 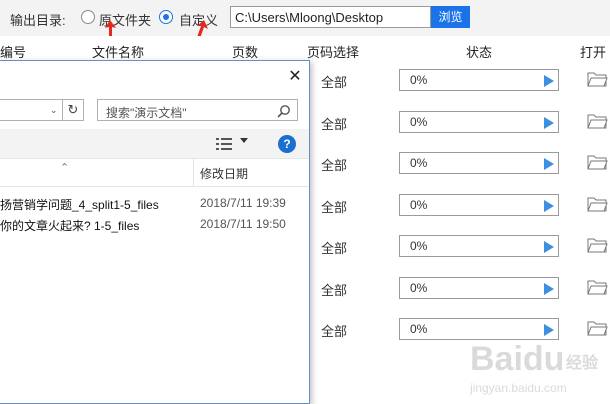 I want to click on output-directory-bar: 输出目录: 原文件夹 自定义 浏览, so click(x=305, y=18).